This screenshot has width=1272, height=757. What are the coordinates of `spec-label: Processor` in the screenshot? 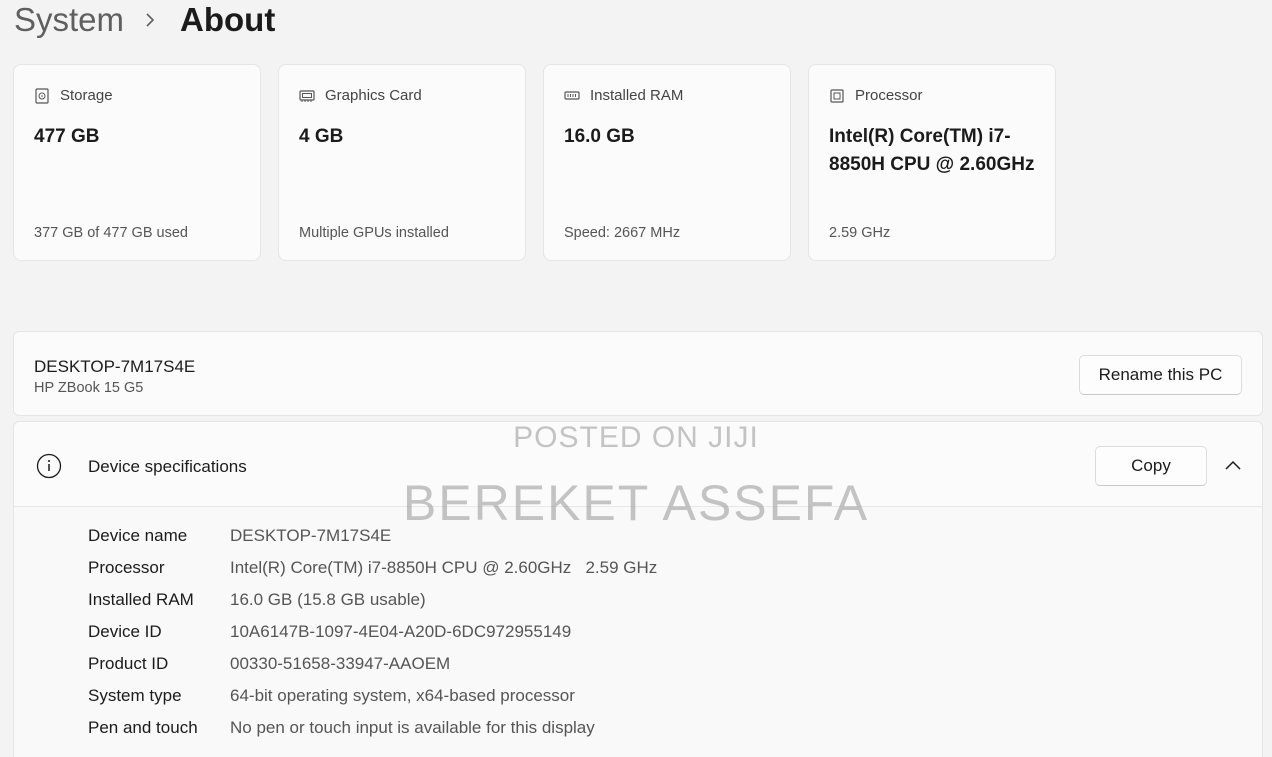 It's located at (126, 567).